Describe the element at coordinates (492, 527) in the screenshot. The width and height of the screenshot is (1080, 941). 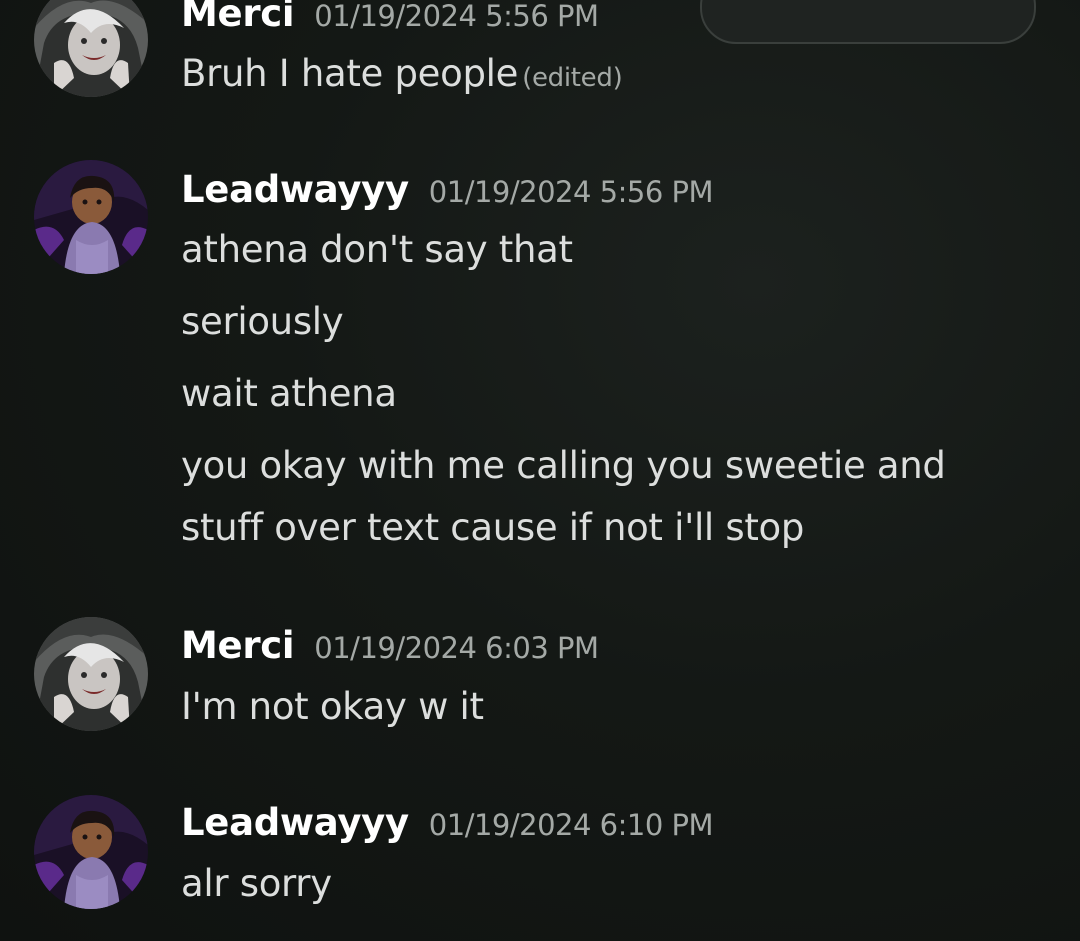
I see `message-text: stuff over text cause if not i'll stop` at that location.